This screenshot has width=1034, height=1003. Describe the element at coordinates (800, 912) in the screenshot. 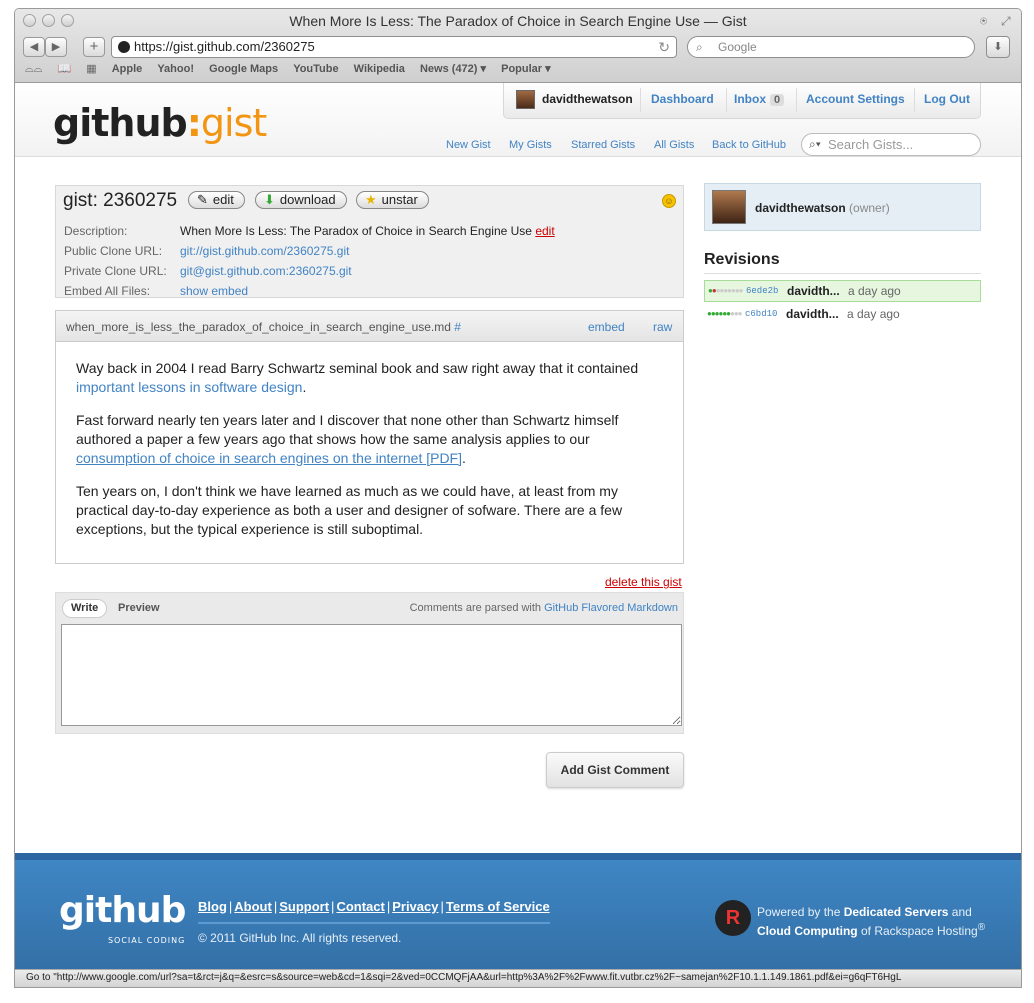

I see `powered-text-1: Powered by the` at that location.